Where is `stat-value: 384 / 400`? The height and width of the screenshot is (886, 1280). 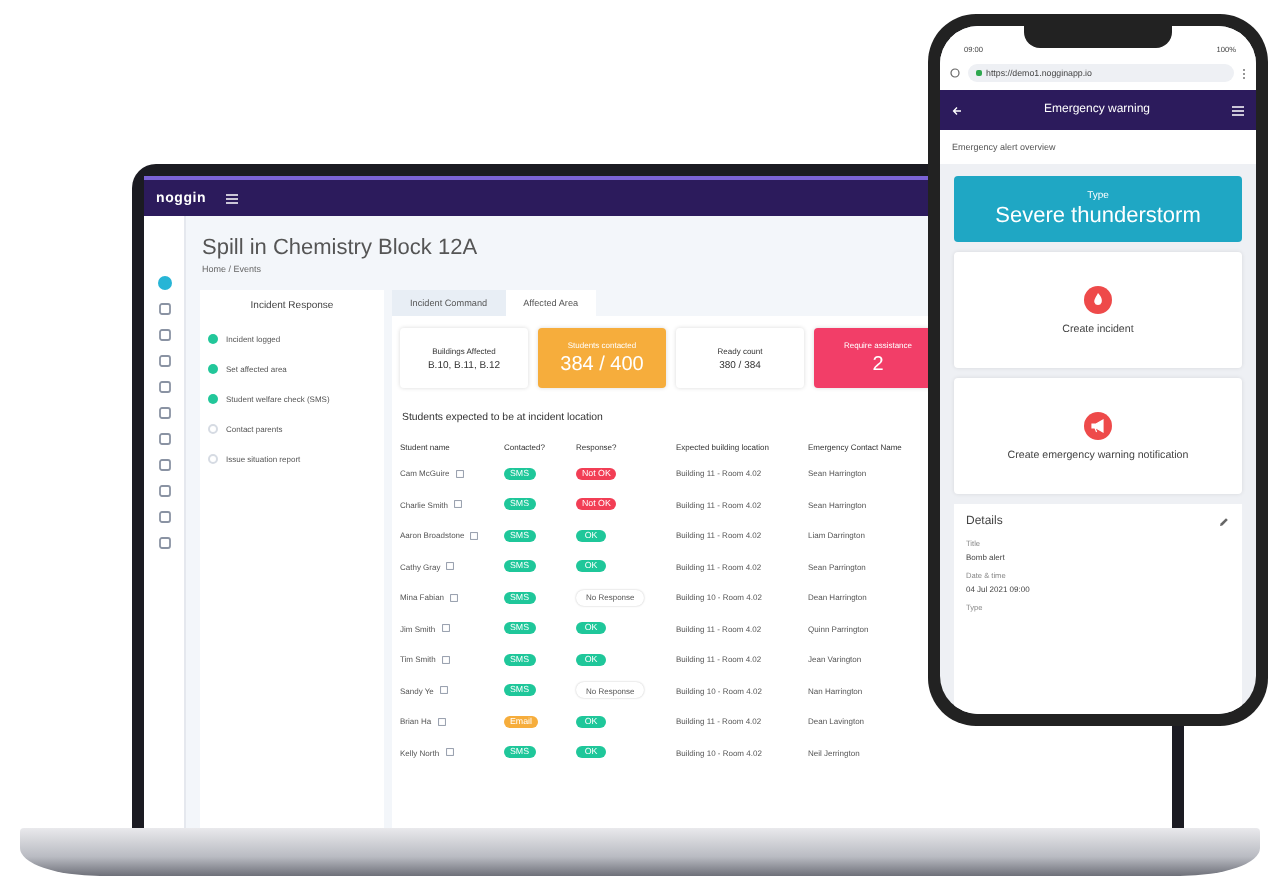
stat-value: 384 / 400 is located at coordinates (602, 365).